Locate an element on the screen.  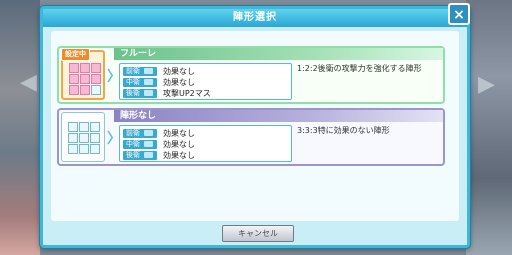
background-left-arrow-icon: ◀ is located at coordinates (28, 82).